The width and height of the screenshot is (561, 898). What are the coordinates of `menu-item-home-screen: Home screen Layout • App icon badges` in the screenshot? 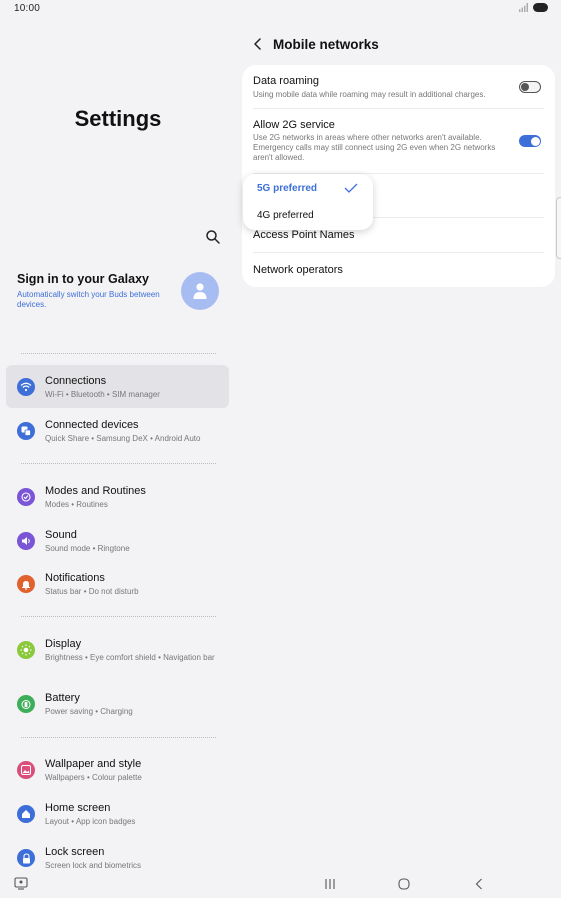 It's located at (117, 813).